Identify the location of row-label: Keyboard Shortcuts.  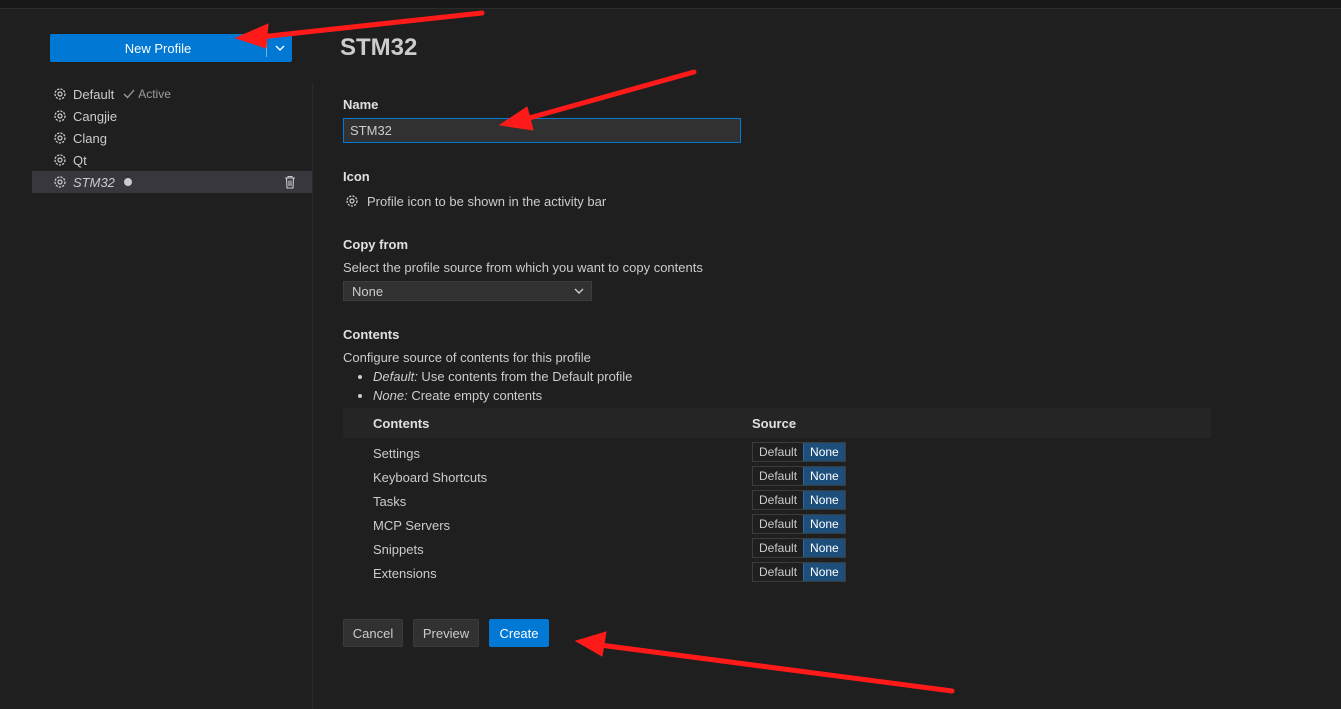
(430, 477).